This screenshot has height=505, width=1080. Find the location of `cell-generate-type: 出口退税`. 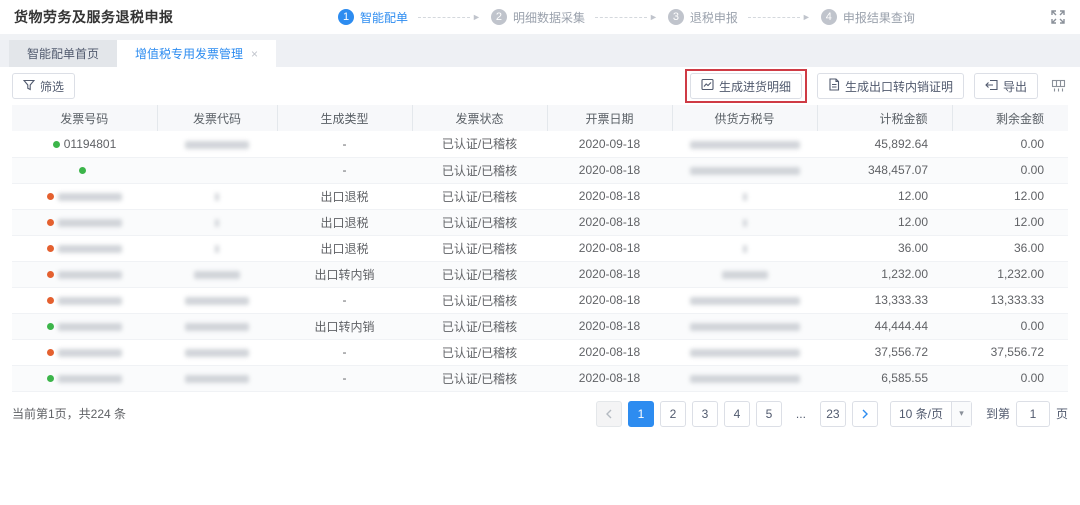

cell-generate-type: 出口退税 is located at coordinates (344, 196).